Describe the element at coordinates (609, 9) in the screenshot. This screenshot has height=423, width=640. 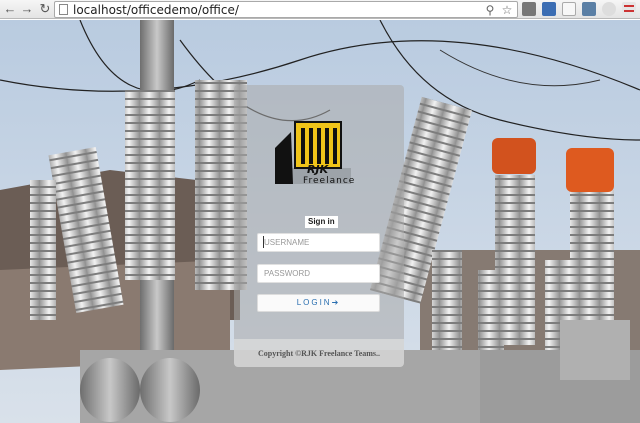
I see `extension-circle-icon` at that location.